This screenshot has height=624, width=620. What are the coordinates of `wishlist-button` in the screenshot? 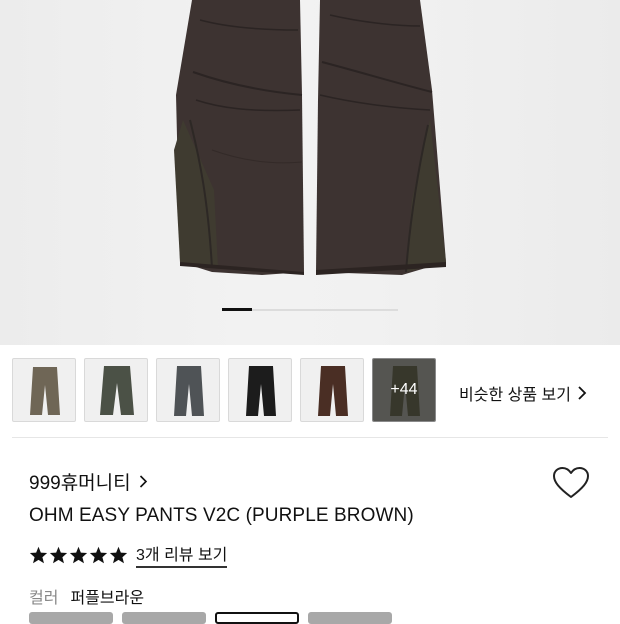 It's located at (571, 485).